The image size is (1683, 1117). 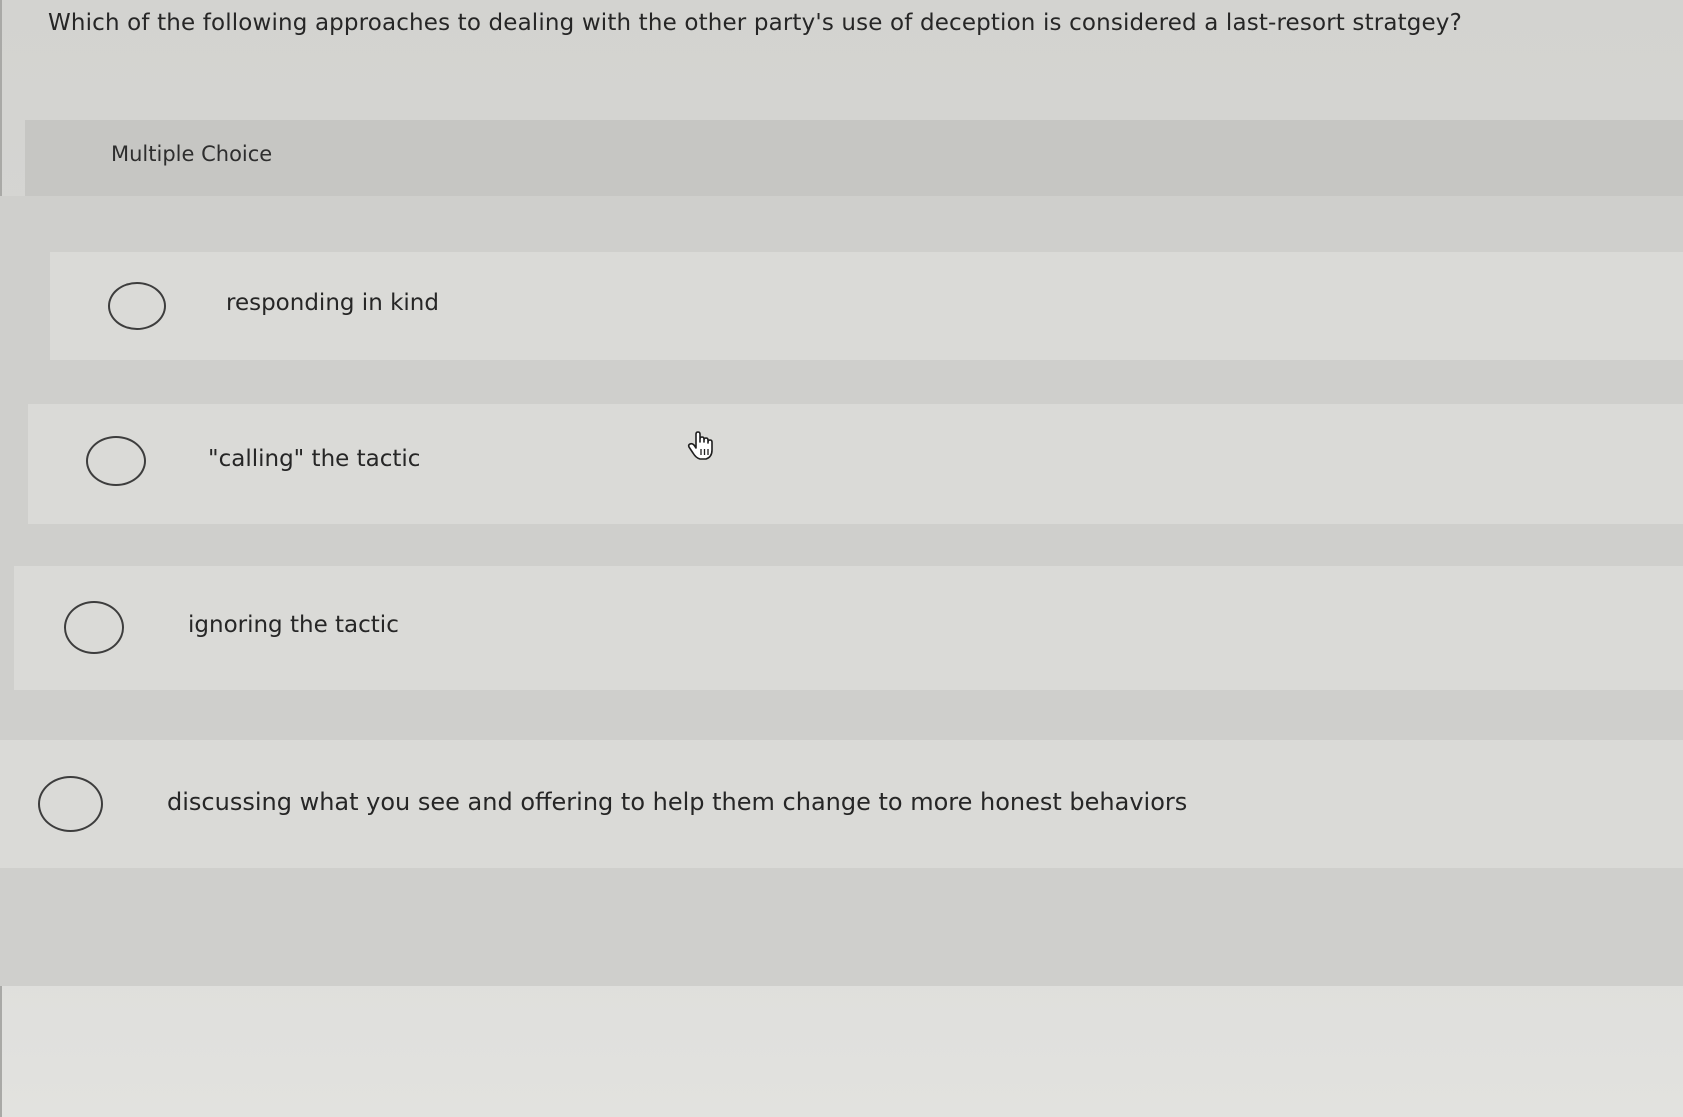 I want to click on choice-label-2: "calling" the tactic, so click(x=314, y=459).